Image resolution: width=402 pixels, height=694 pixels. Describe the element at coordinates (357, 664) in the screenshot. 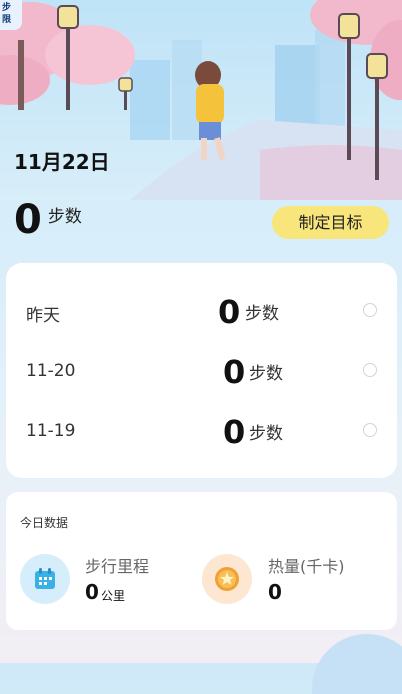

I see `decorative-shape` at that location.